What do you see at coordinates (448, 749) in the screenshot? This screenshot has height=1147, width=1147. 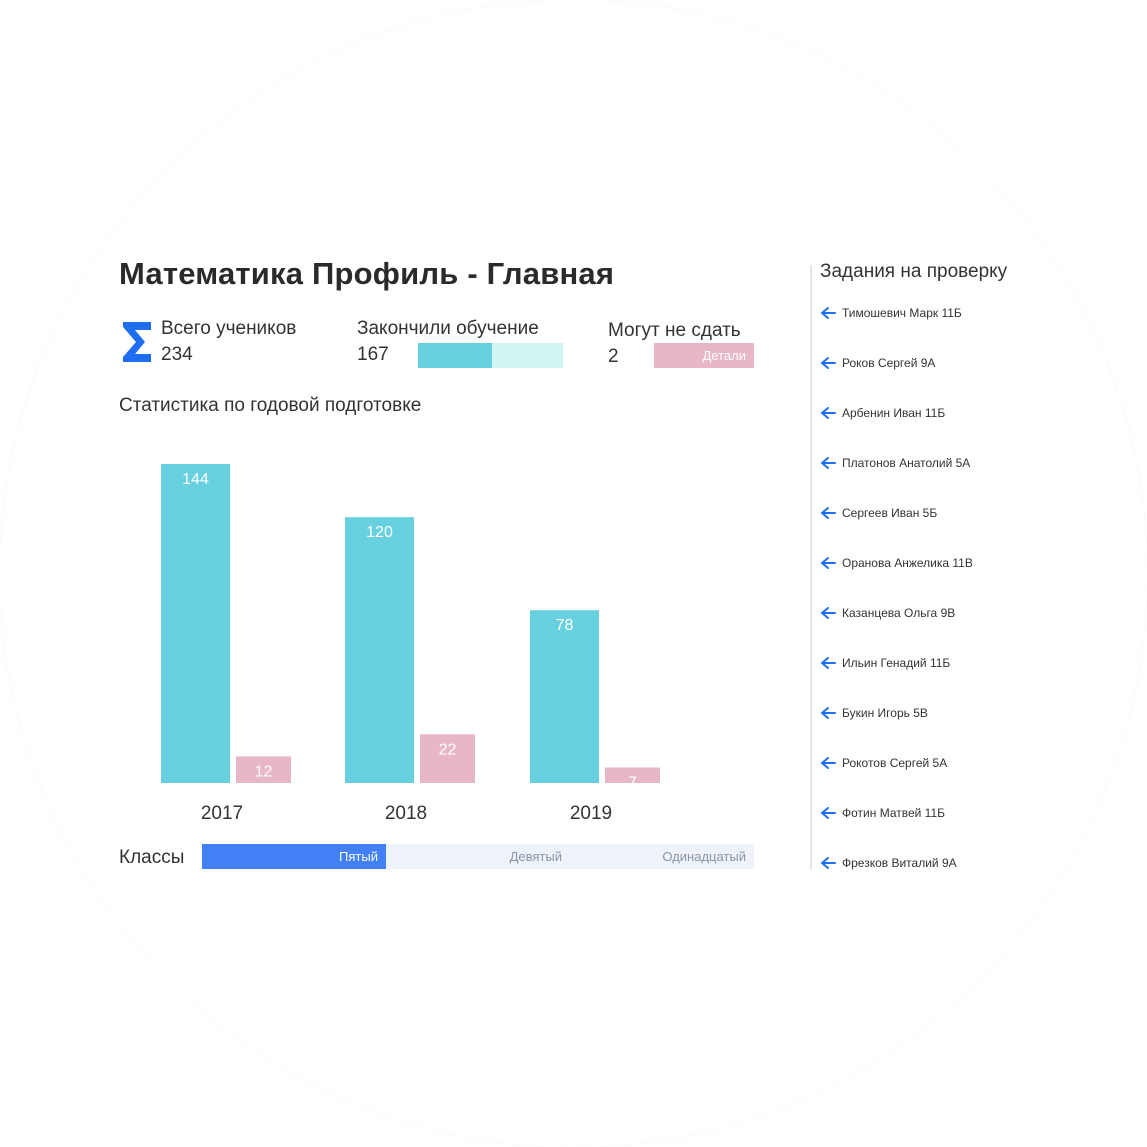 I see `bar-value-label: 22` at bounding box center [448, 749].